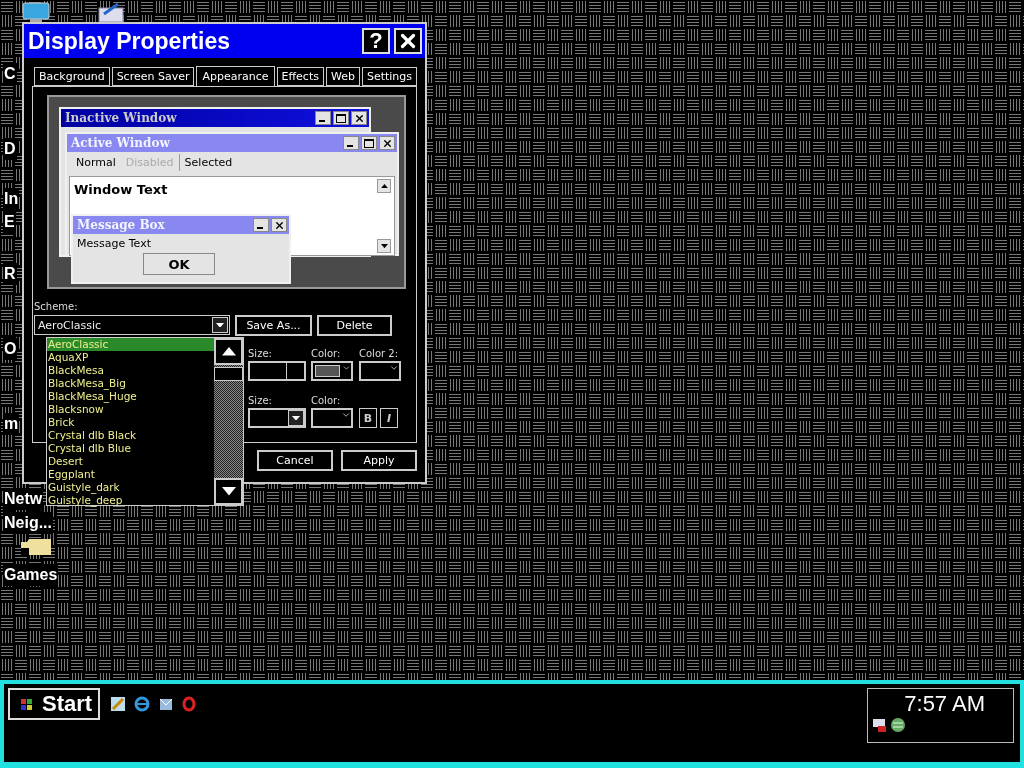 The height and width of the screenshot is (768, 1024). I want to click on scheme-option: Guistyle_dark, so click(130, 487).